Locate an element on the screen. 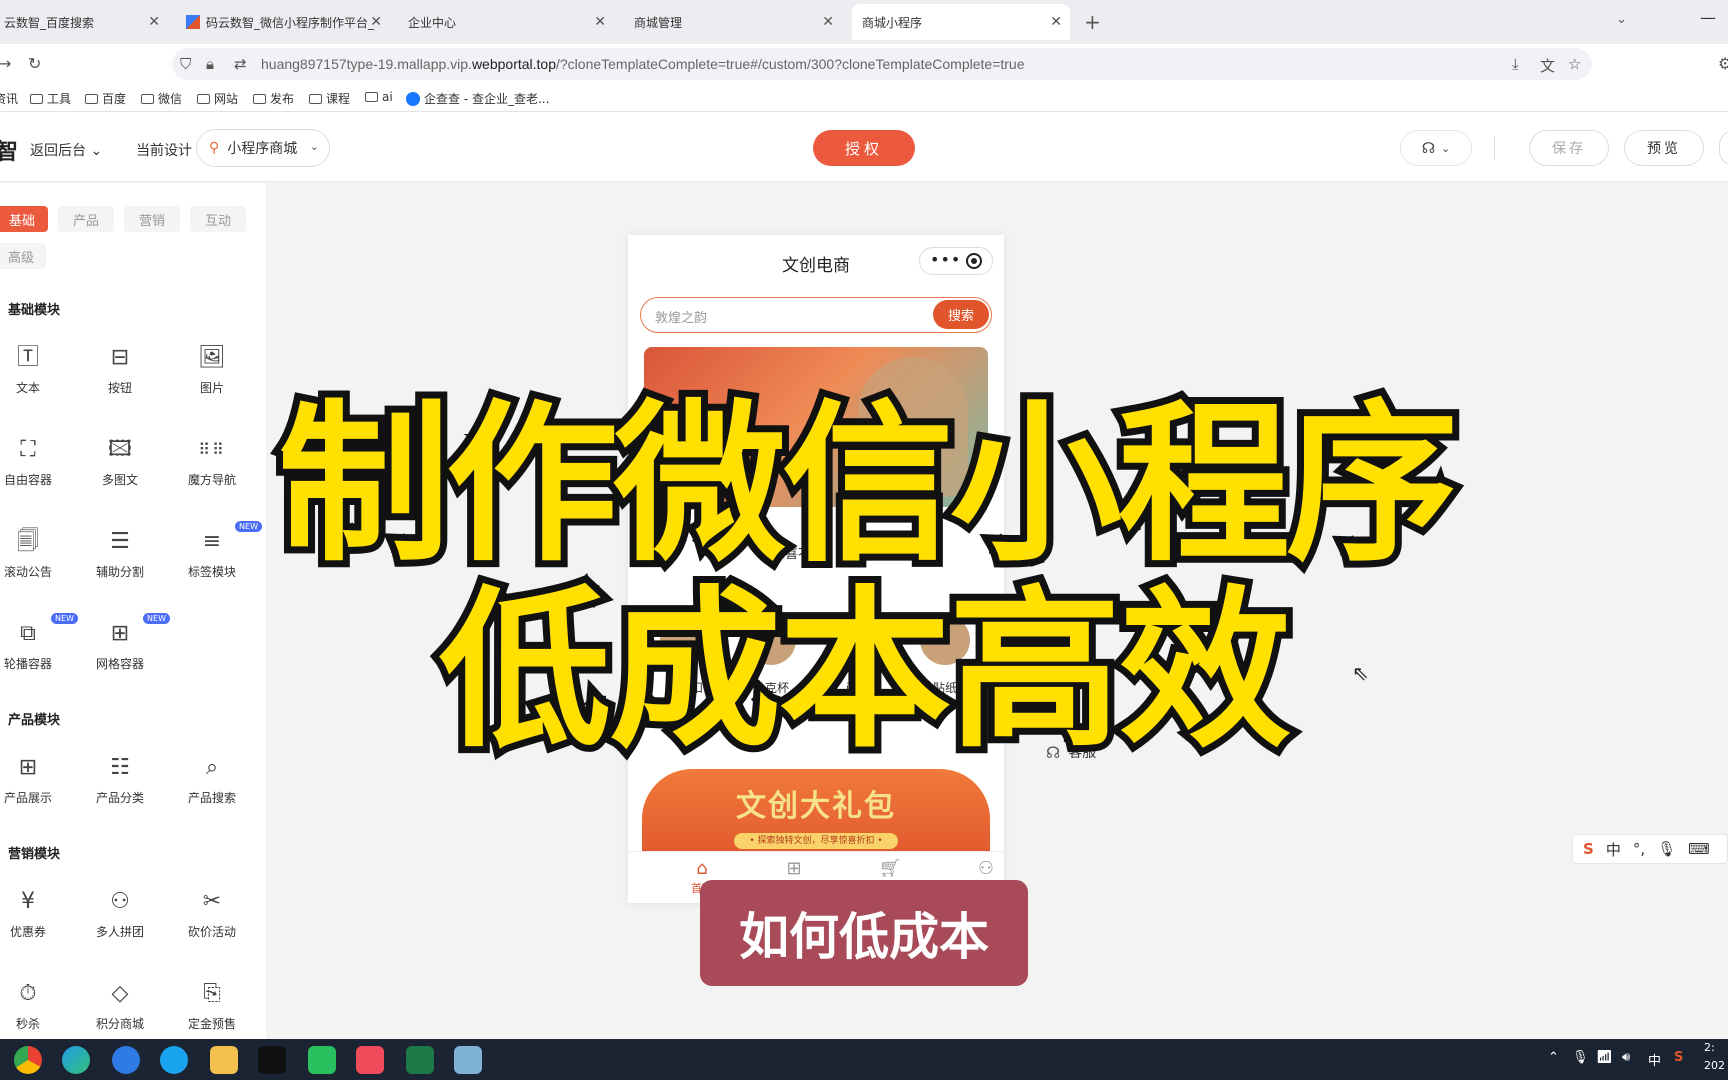  network-icon: 📶︎ is located at coordinates (1604, 1057).